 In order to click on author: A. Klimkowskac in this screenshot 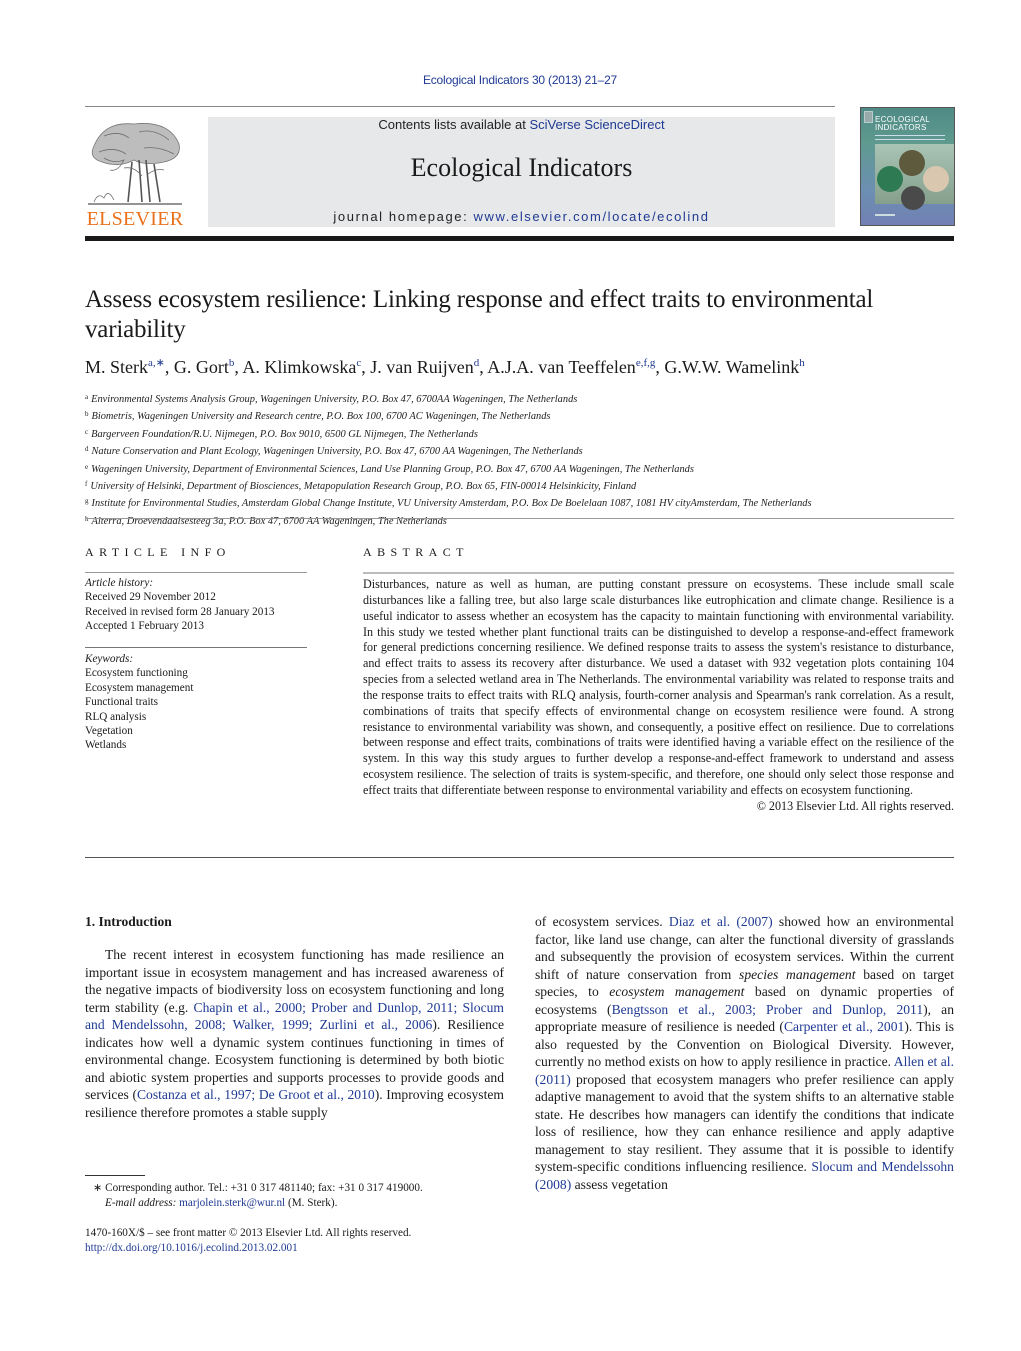, I will do `click(301, 367)`.